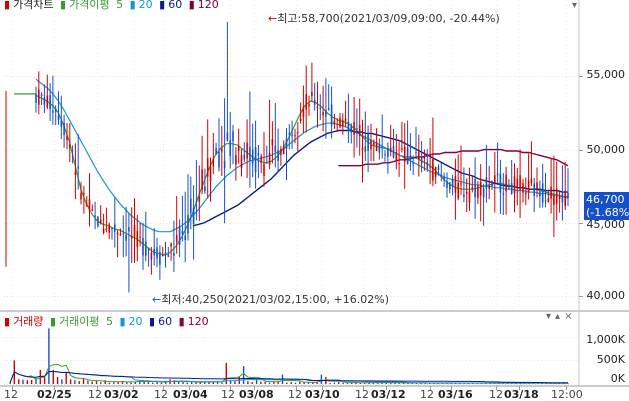 The width and height of the screenshot is (629, 401). Describe the element at coordinates (198, 321) in the screenshot. I see `volume-ma-120: 120` at that location.